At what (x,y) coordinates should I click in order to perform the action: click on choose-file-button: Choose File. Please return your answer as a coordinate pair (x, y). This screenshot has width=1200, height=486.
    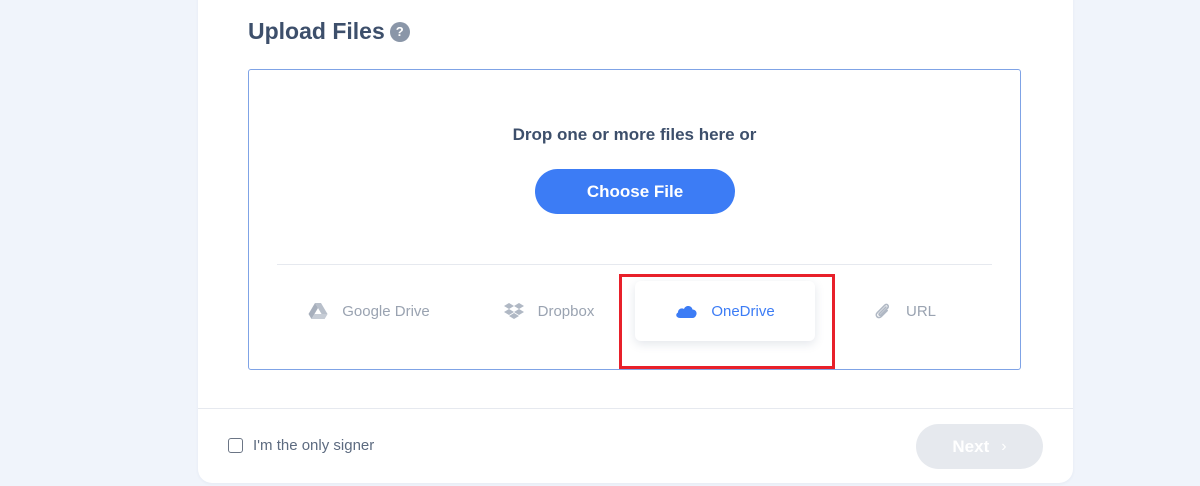
    Looking at the image, I should click on (635, 191).